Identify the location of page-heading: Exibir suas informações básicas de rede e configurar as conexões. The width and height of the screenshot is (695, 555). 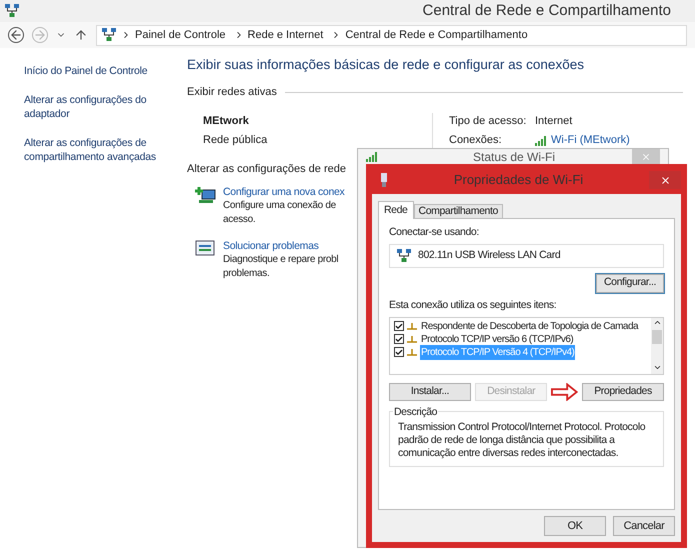
(386, 65).